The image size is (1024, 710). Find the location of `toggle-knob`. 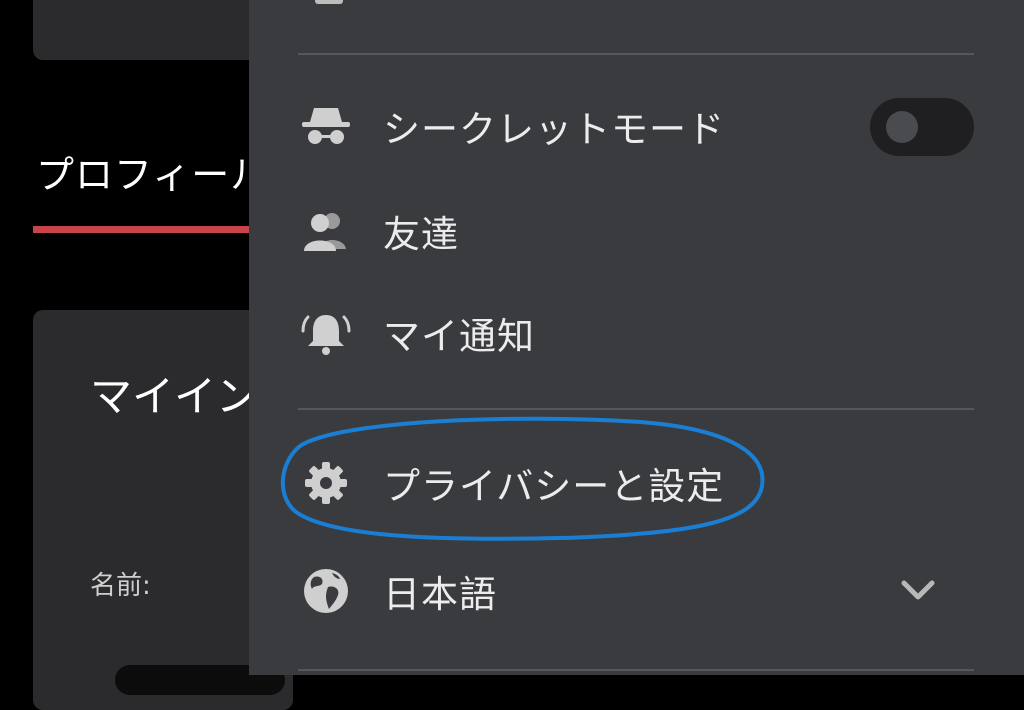

toggle-knob is located at coordinates (902, 127).